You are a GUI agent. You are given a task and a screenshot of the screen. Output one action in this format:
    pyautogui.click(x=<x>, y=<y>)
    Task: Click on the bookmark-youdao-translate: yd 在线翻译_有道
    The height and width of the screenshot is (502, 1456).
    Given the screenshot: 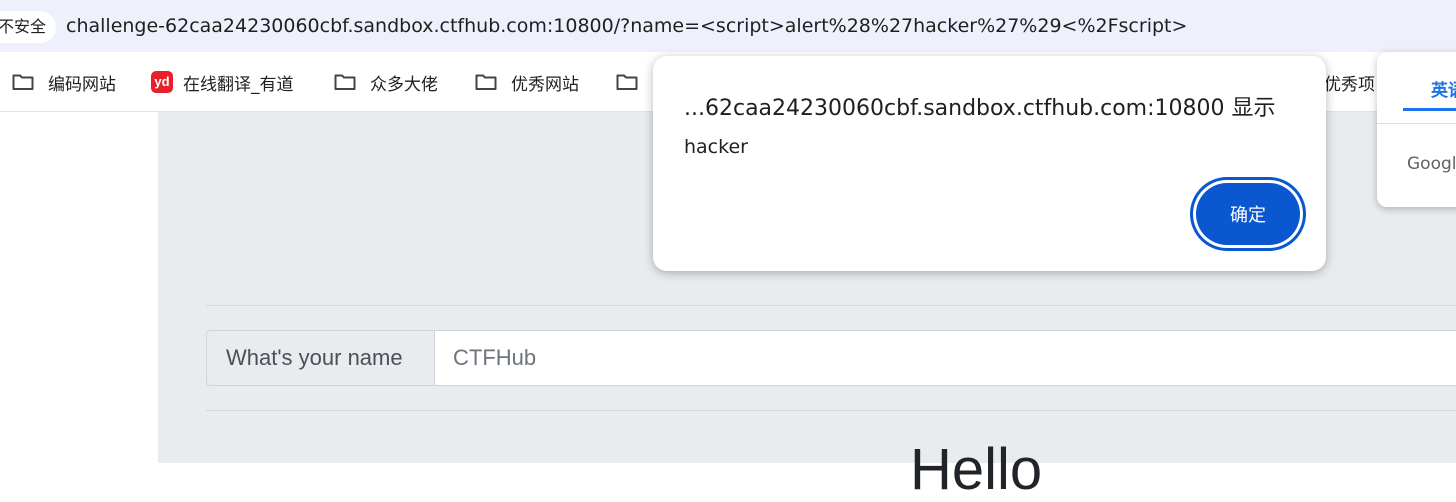 What is the action you would take?
    pyautogui.click(x=222, y=82)
    